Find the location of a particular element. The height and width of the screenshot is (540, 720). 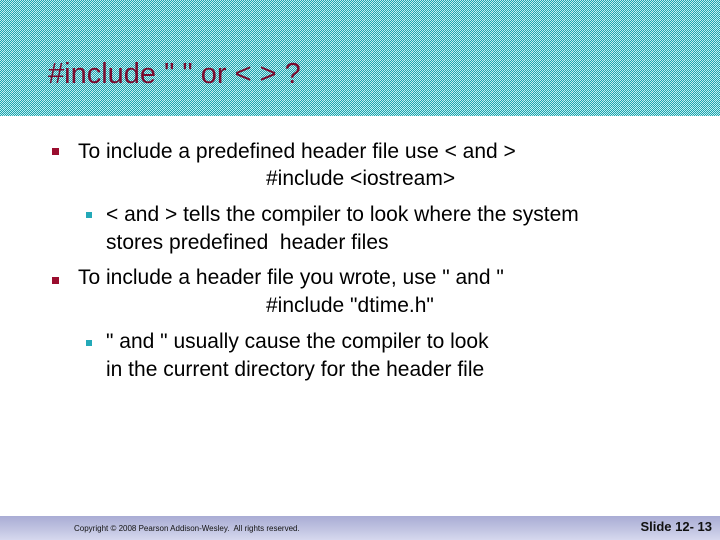

code-line: #include <iostream> is located at coordinates (361, 178).